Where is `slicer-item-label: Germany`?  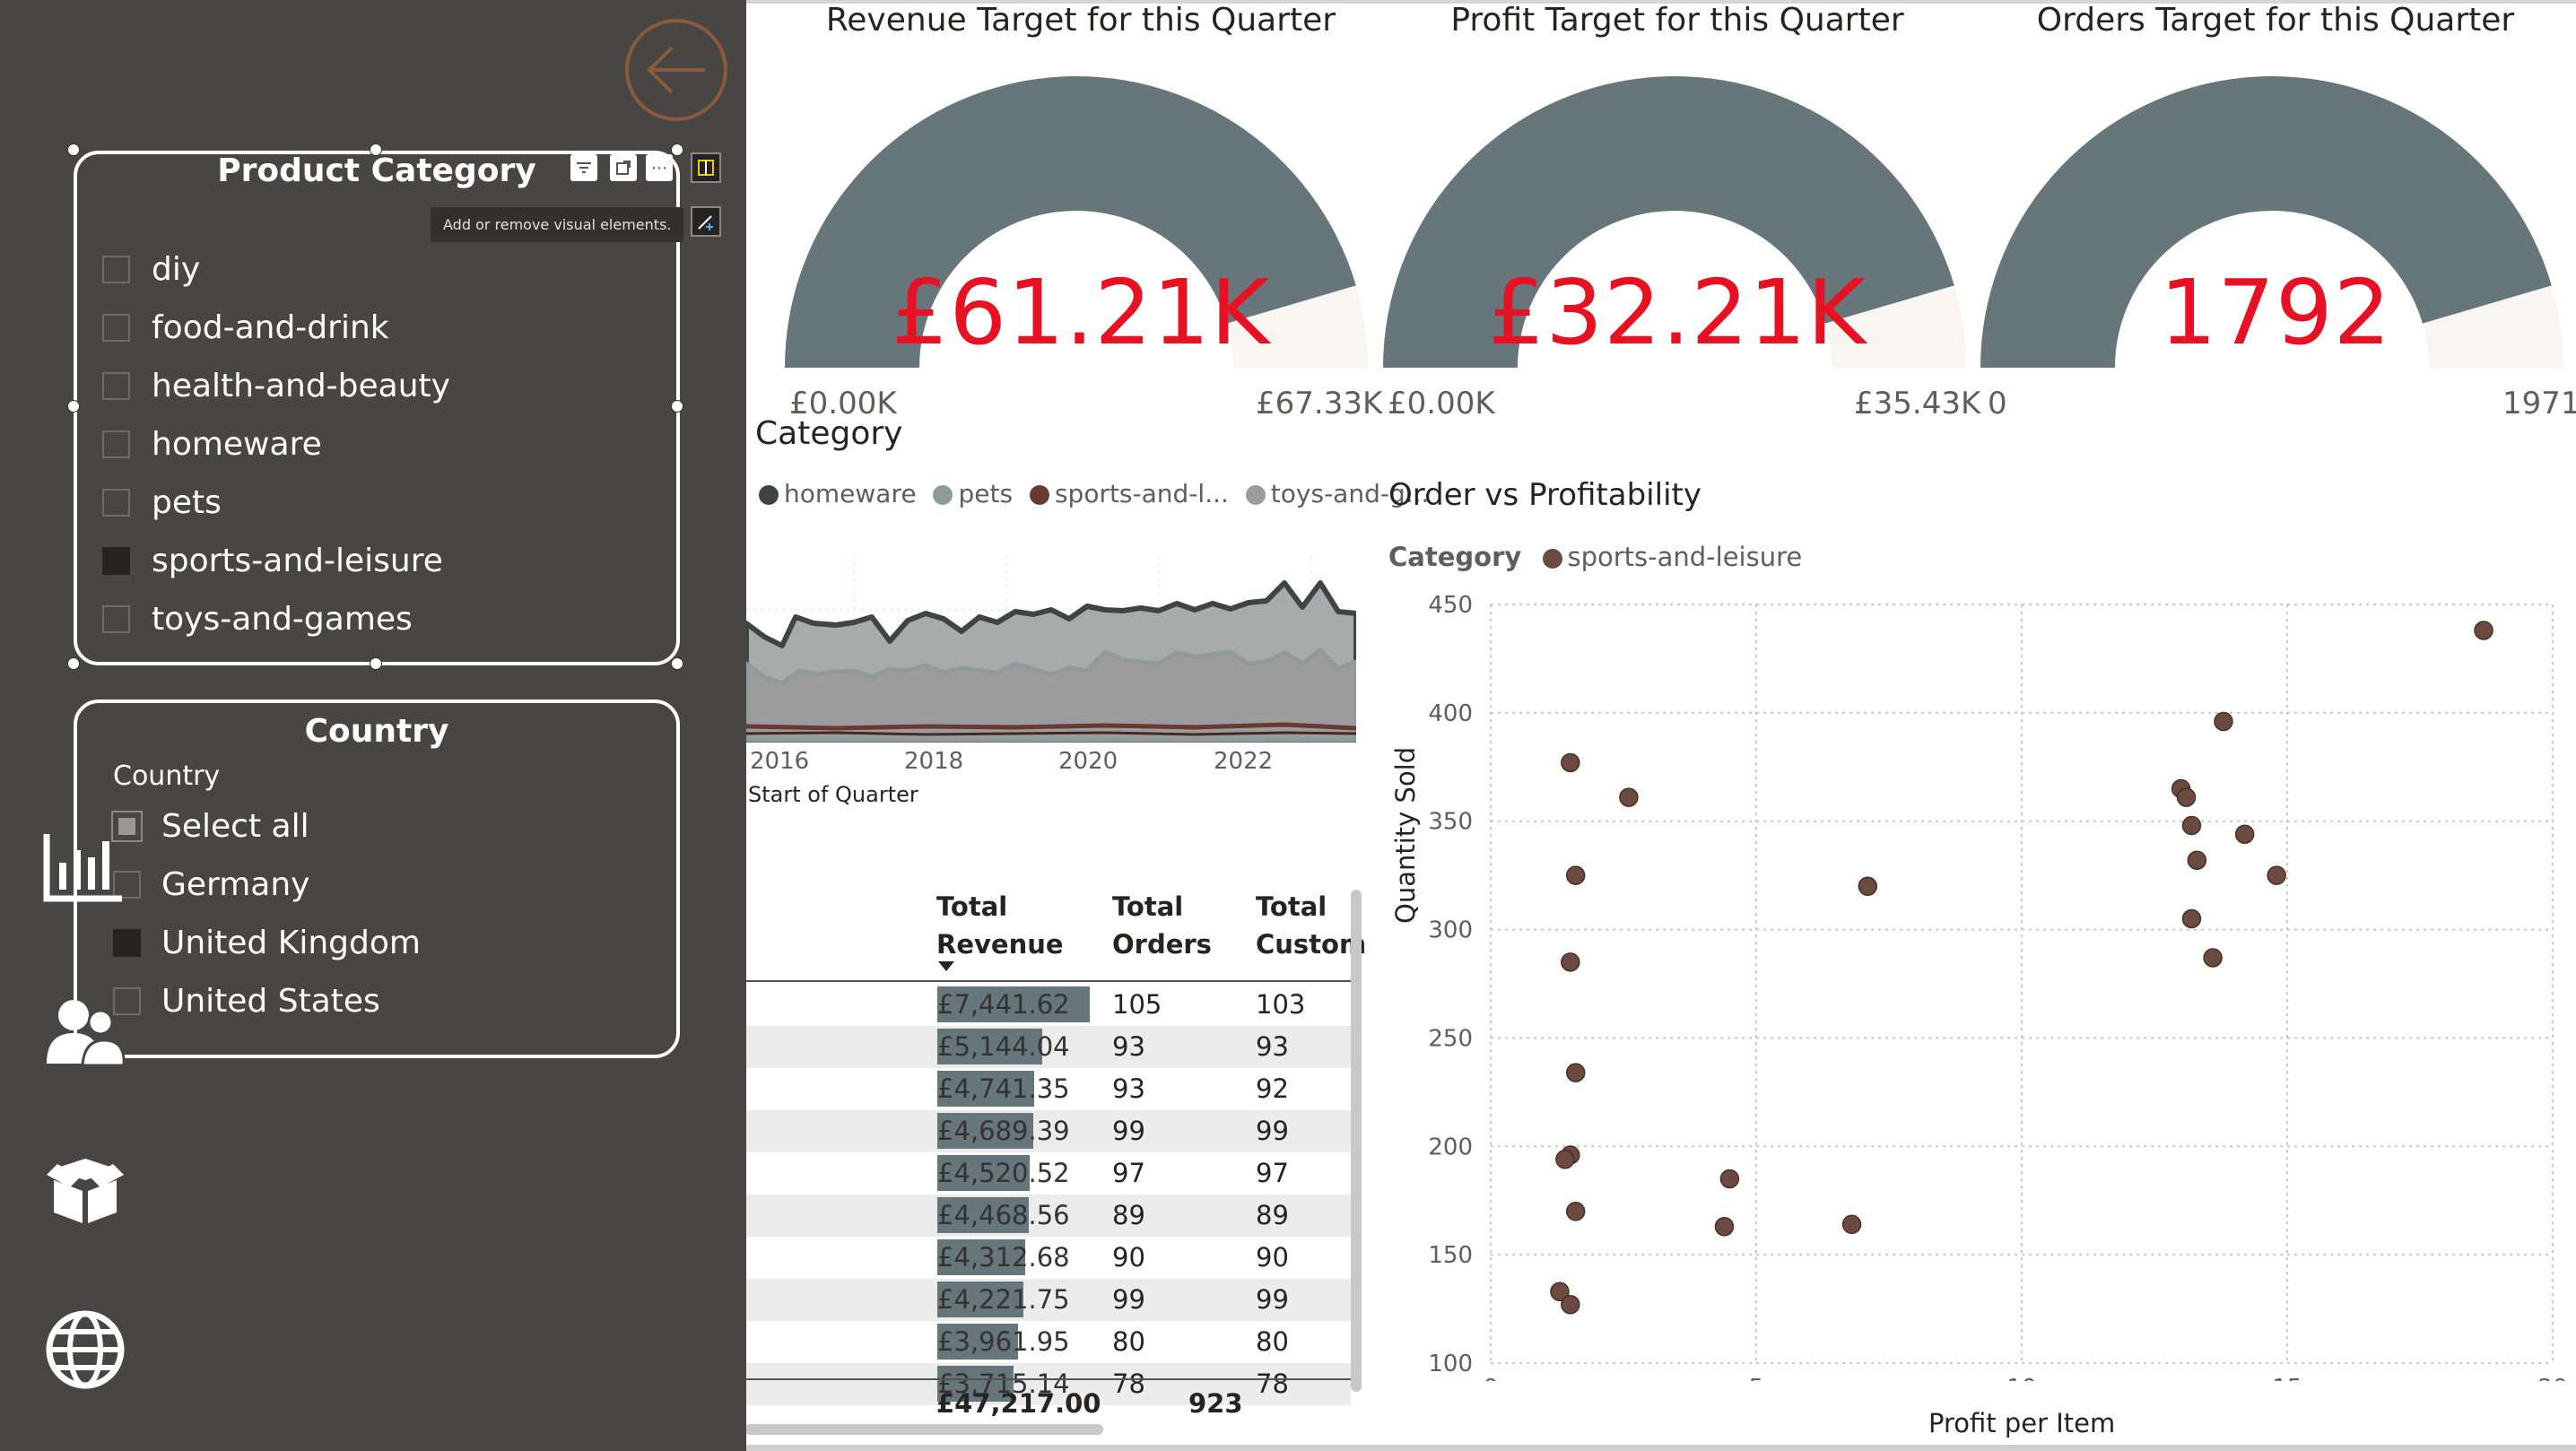
slicer-item-label: Germany is located at coordinates (235, 884).